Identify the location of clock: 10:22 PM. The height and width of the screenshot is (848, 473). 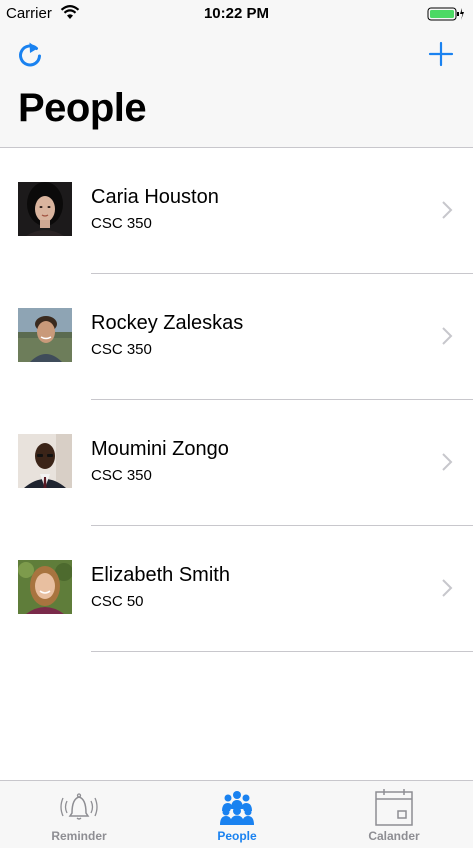
(236, 13).